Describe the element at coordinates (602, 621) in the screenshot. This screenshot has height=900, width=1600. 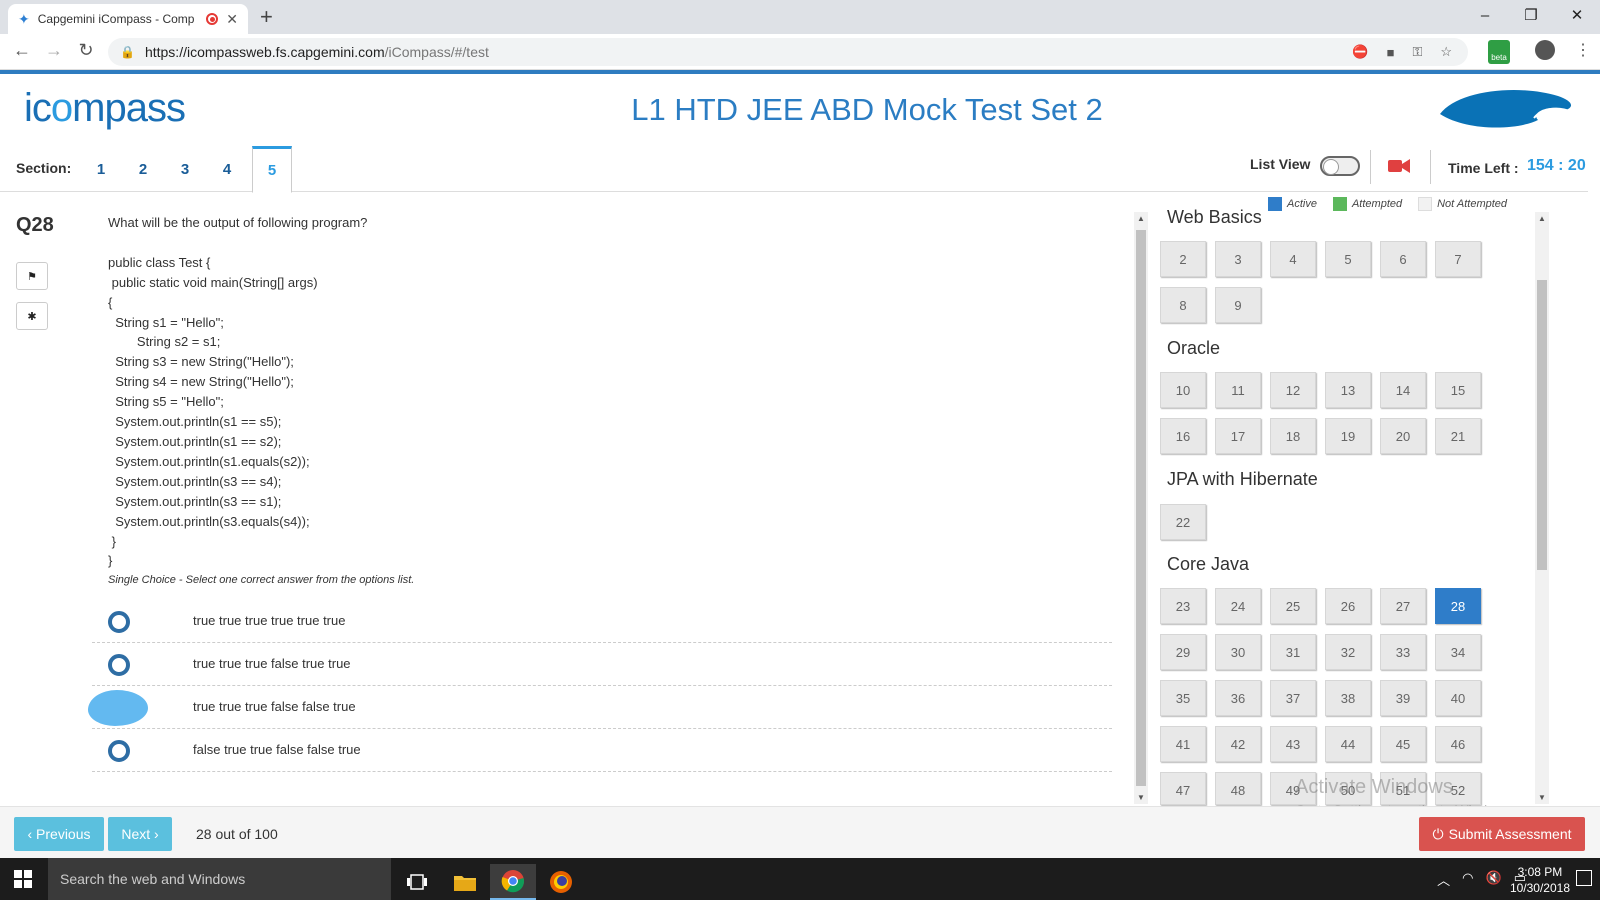
I see `option-1: true true true true true true` at that location.